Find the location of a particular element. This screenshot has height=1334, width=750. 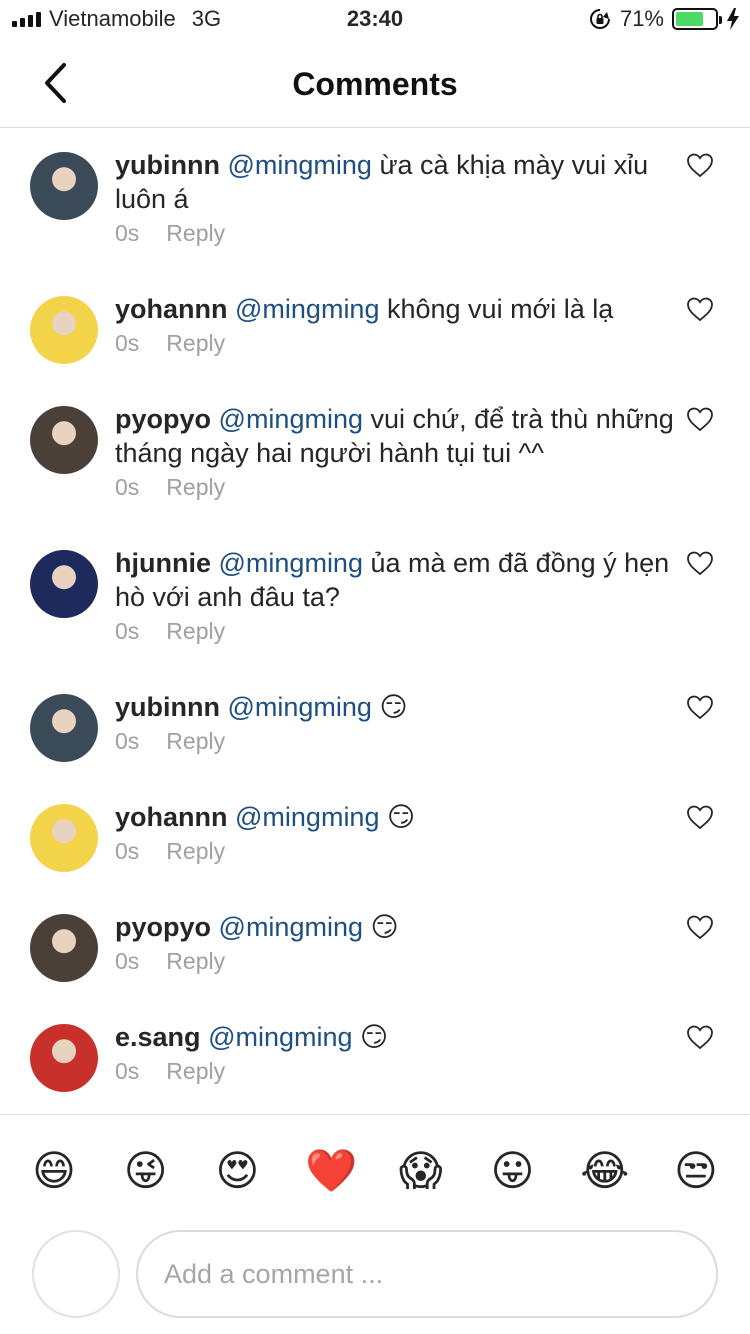

comment-message: không vui mới là lạ is located at coordinates (500, 309).